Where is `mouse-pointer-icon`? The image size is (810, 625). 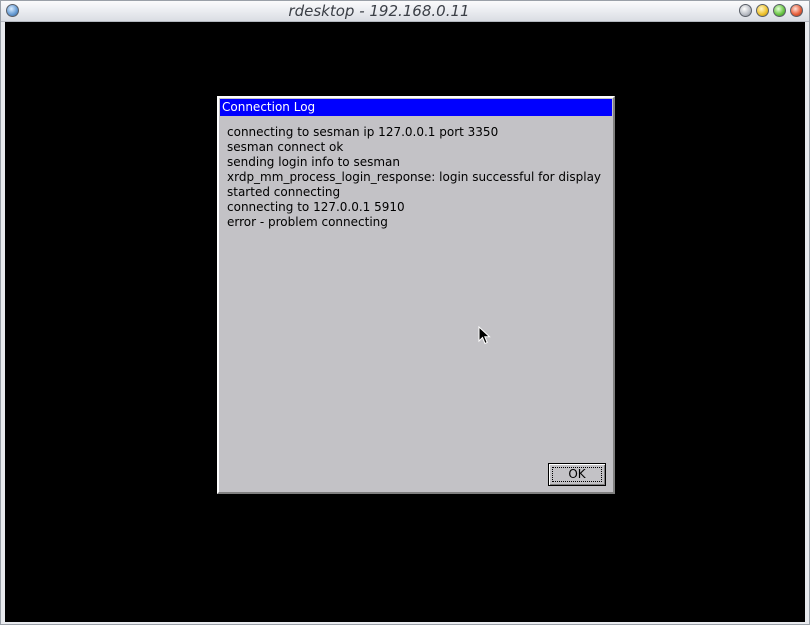
mouse-pointer-icon is located at coordinates (484, 335).